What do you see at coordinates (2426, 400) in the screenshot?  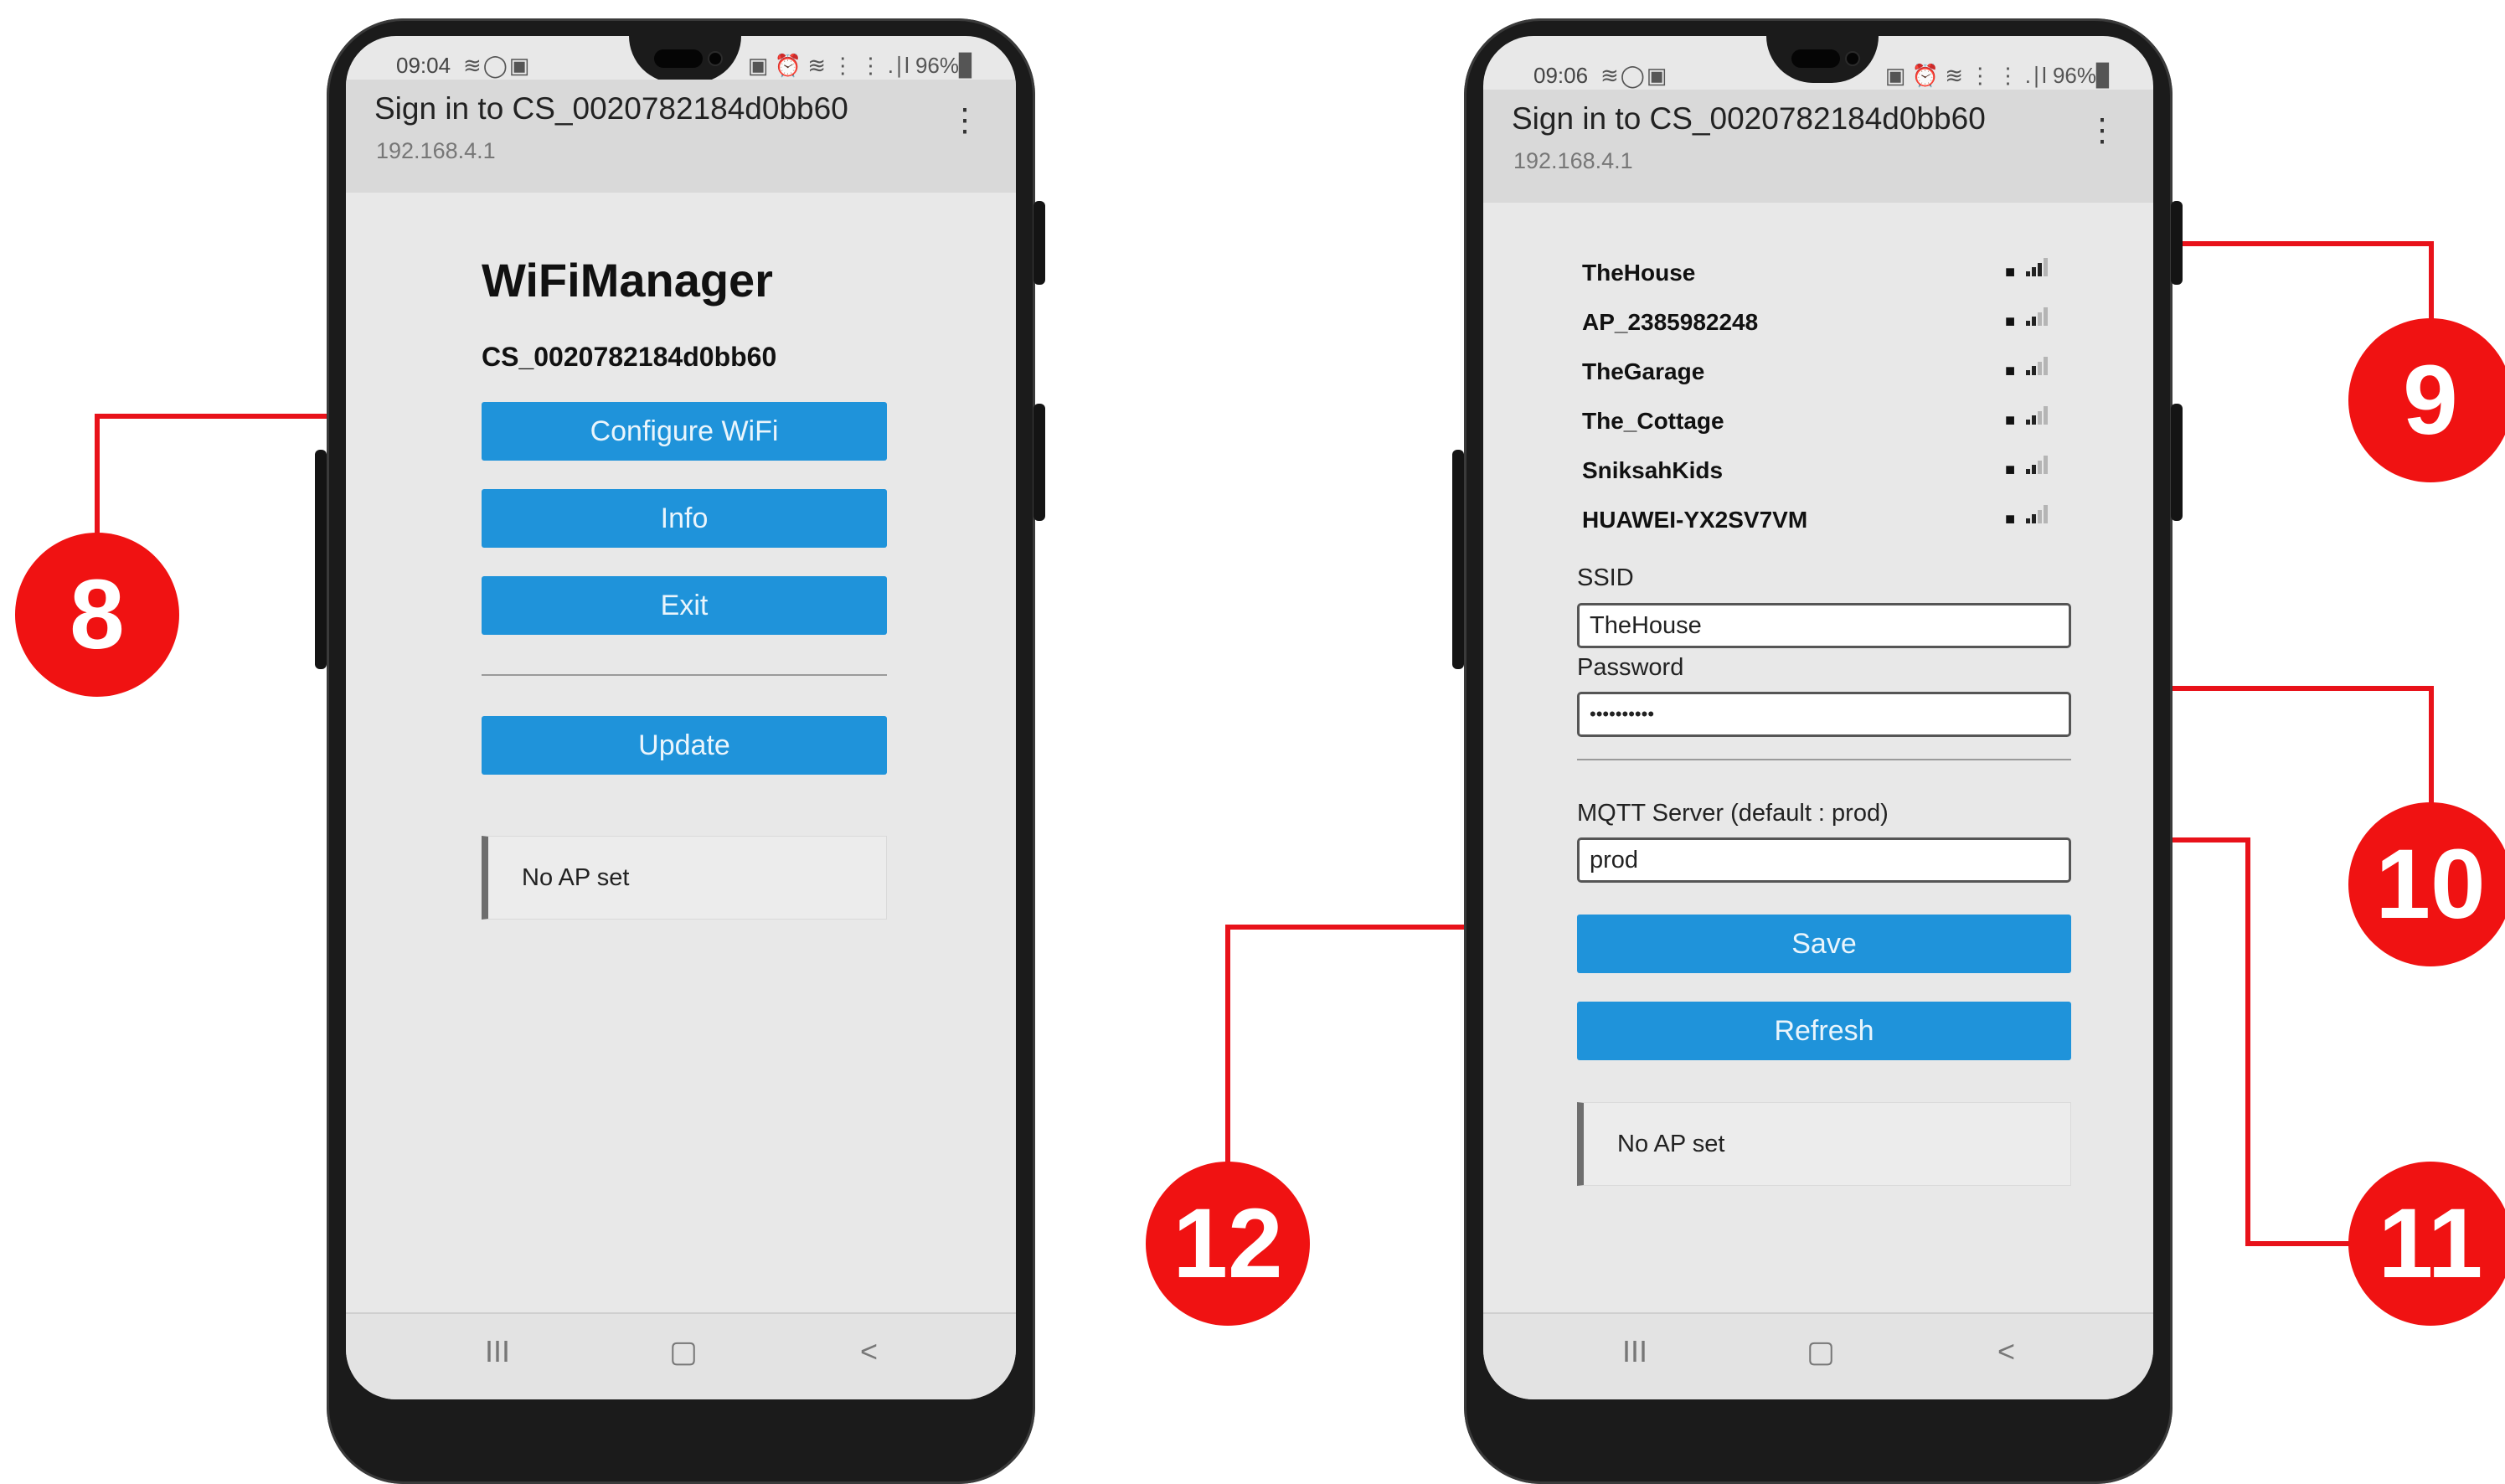 I see `callout-9: 9` at bounding box center [2426, 400].